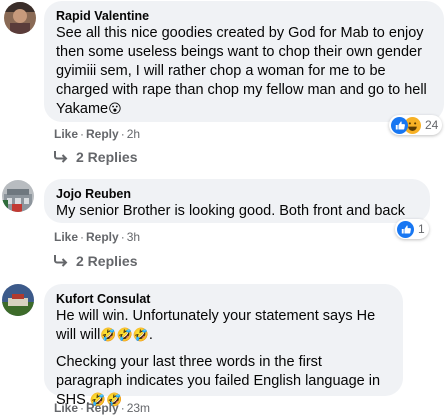 This screenshot has width=445, height=415. What do you see at coordinates (244, 16) in the screenshot?
I see `comment-author: Rapid Valentine` at bounding box center [244, 16].